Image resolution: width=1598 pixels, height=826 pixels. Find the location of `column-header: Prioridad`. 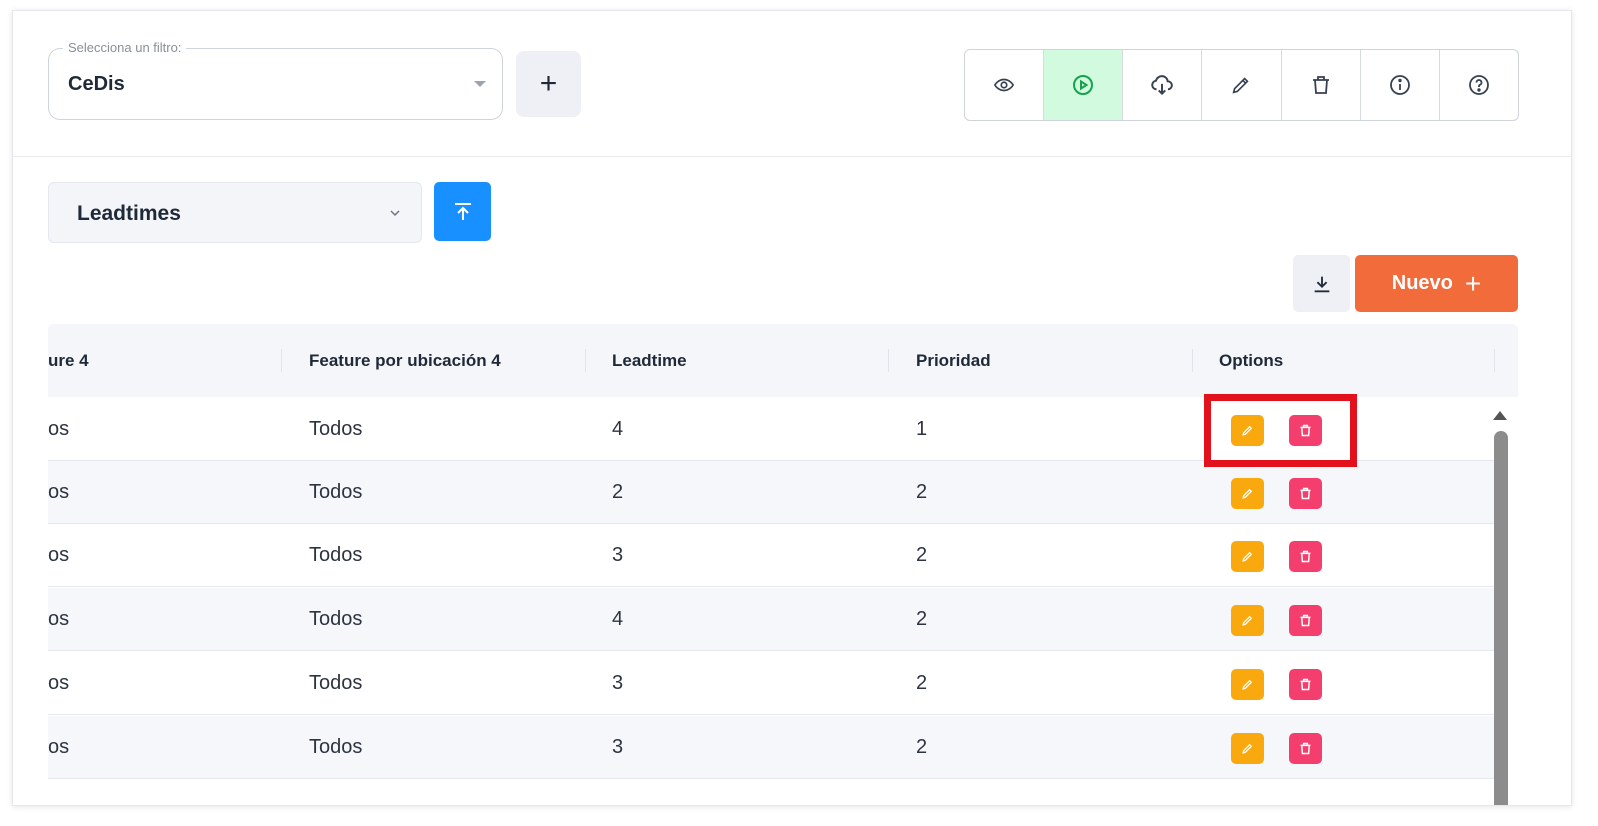

column-header: Prioridad is located at coordinates (953, 360).